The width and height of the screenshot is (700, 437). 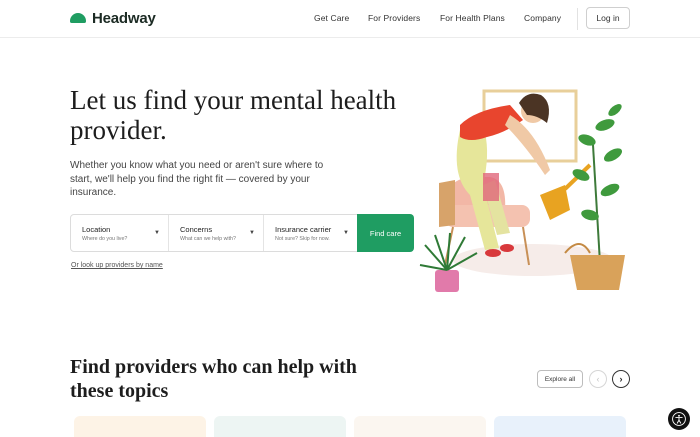 What do you see at coordinates (447, 281) in the screenshot?
I see `small-pot` at bounding box center [447, 281].